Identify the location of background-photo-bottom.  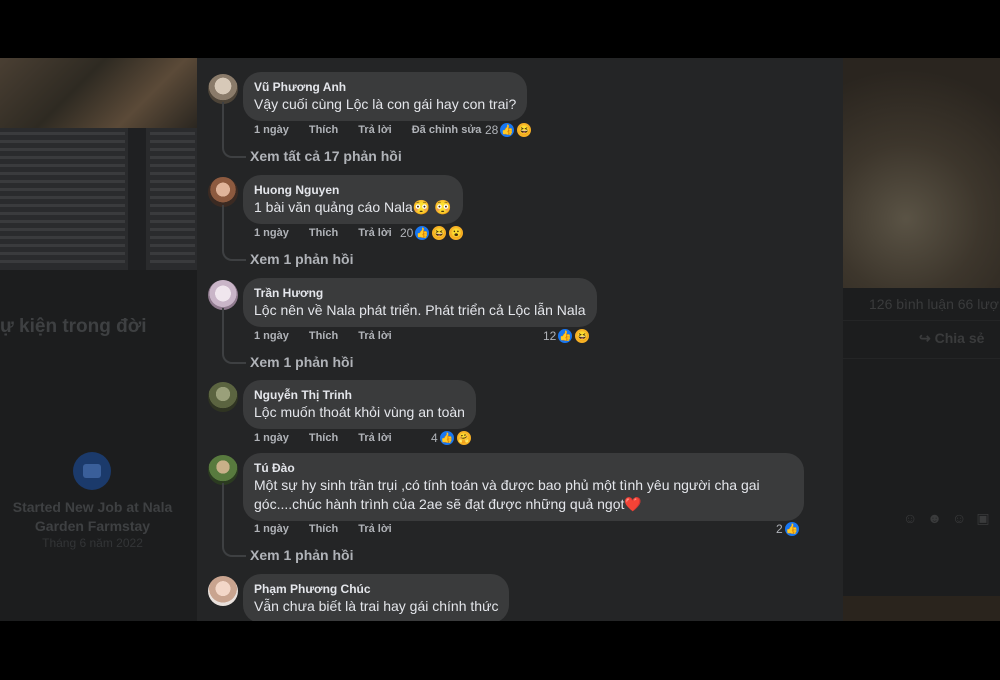
(921, 608).